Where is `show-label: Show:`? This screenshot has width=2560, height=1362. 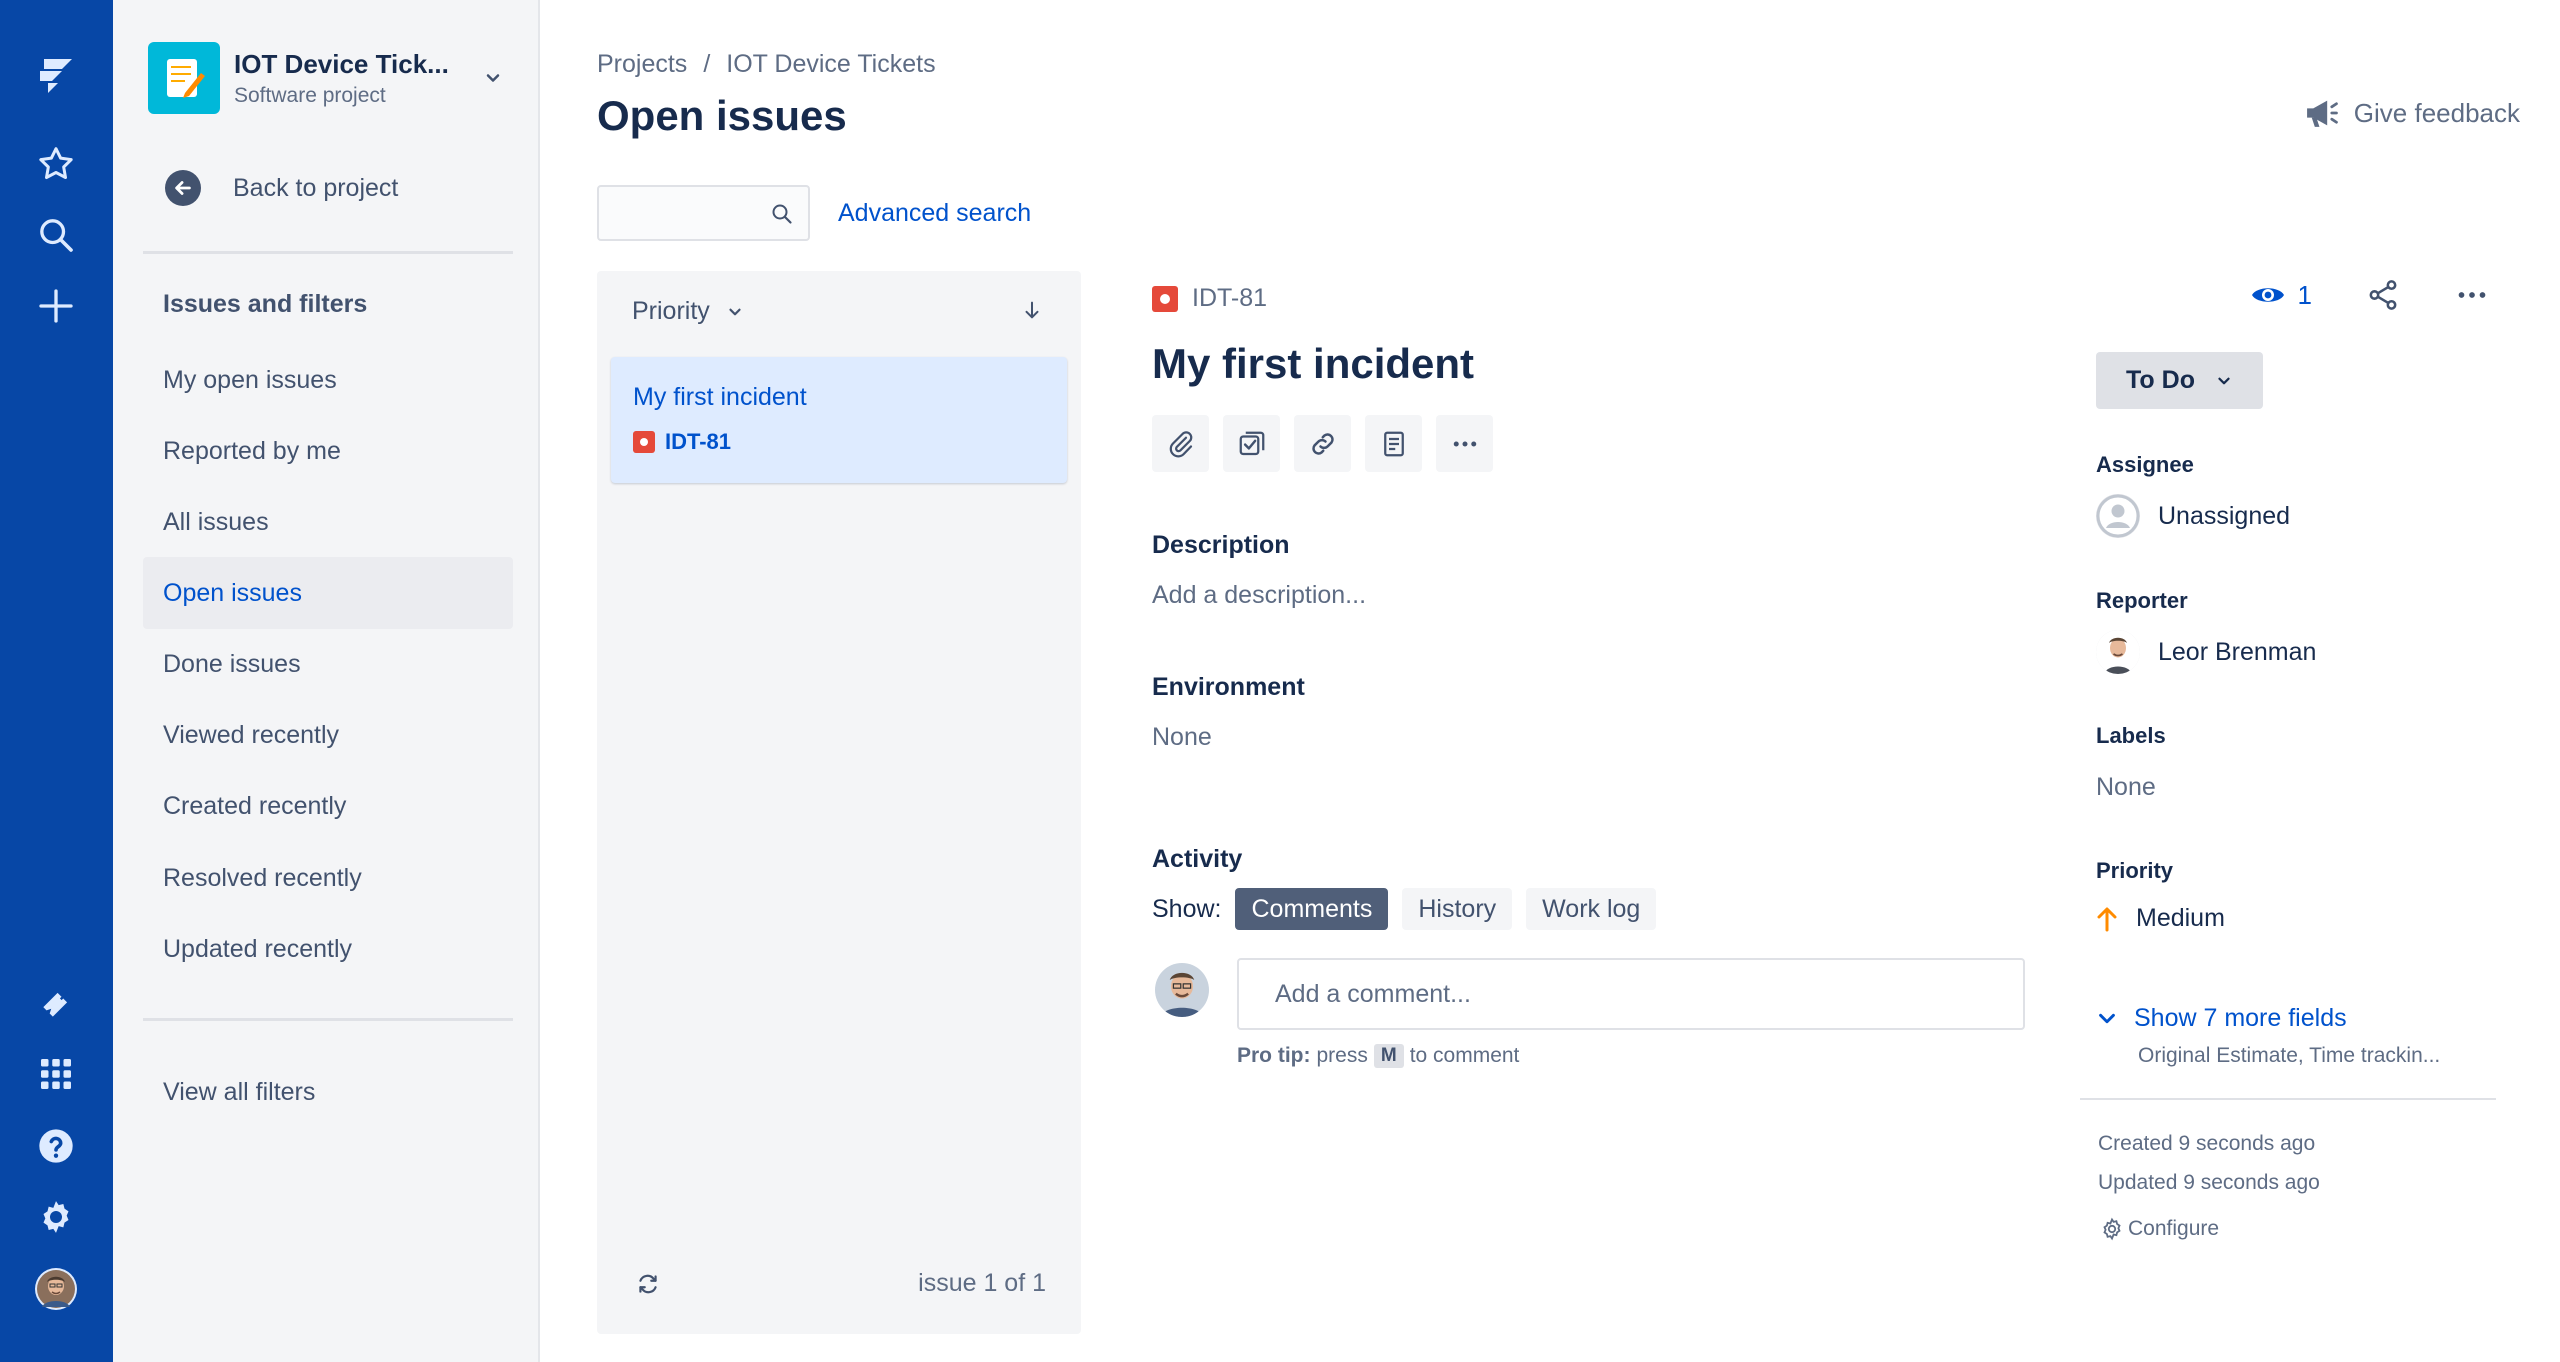
show-label: Show: is located at coordinates (1187, 908).